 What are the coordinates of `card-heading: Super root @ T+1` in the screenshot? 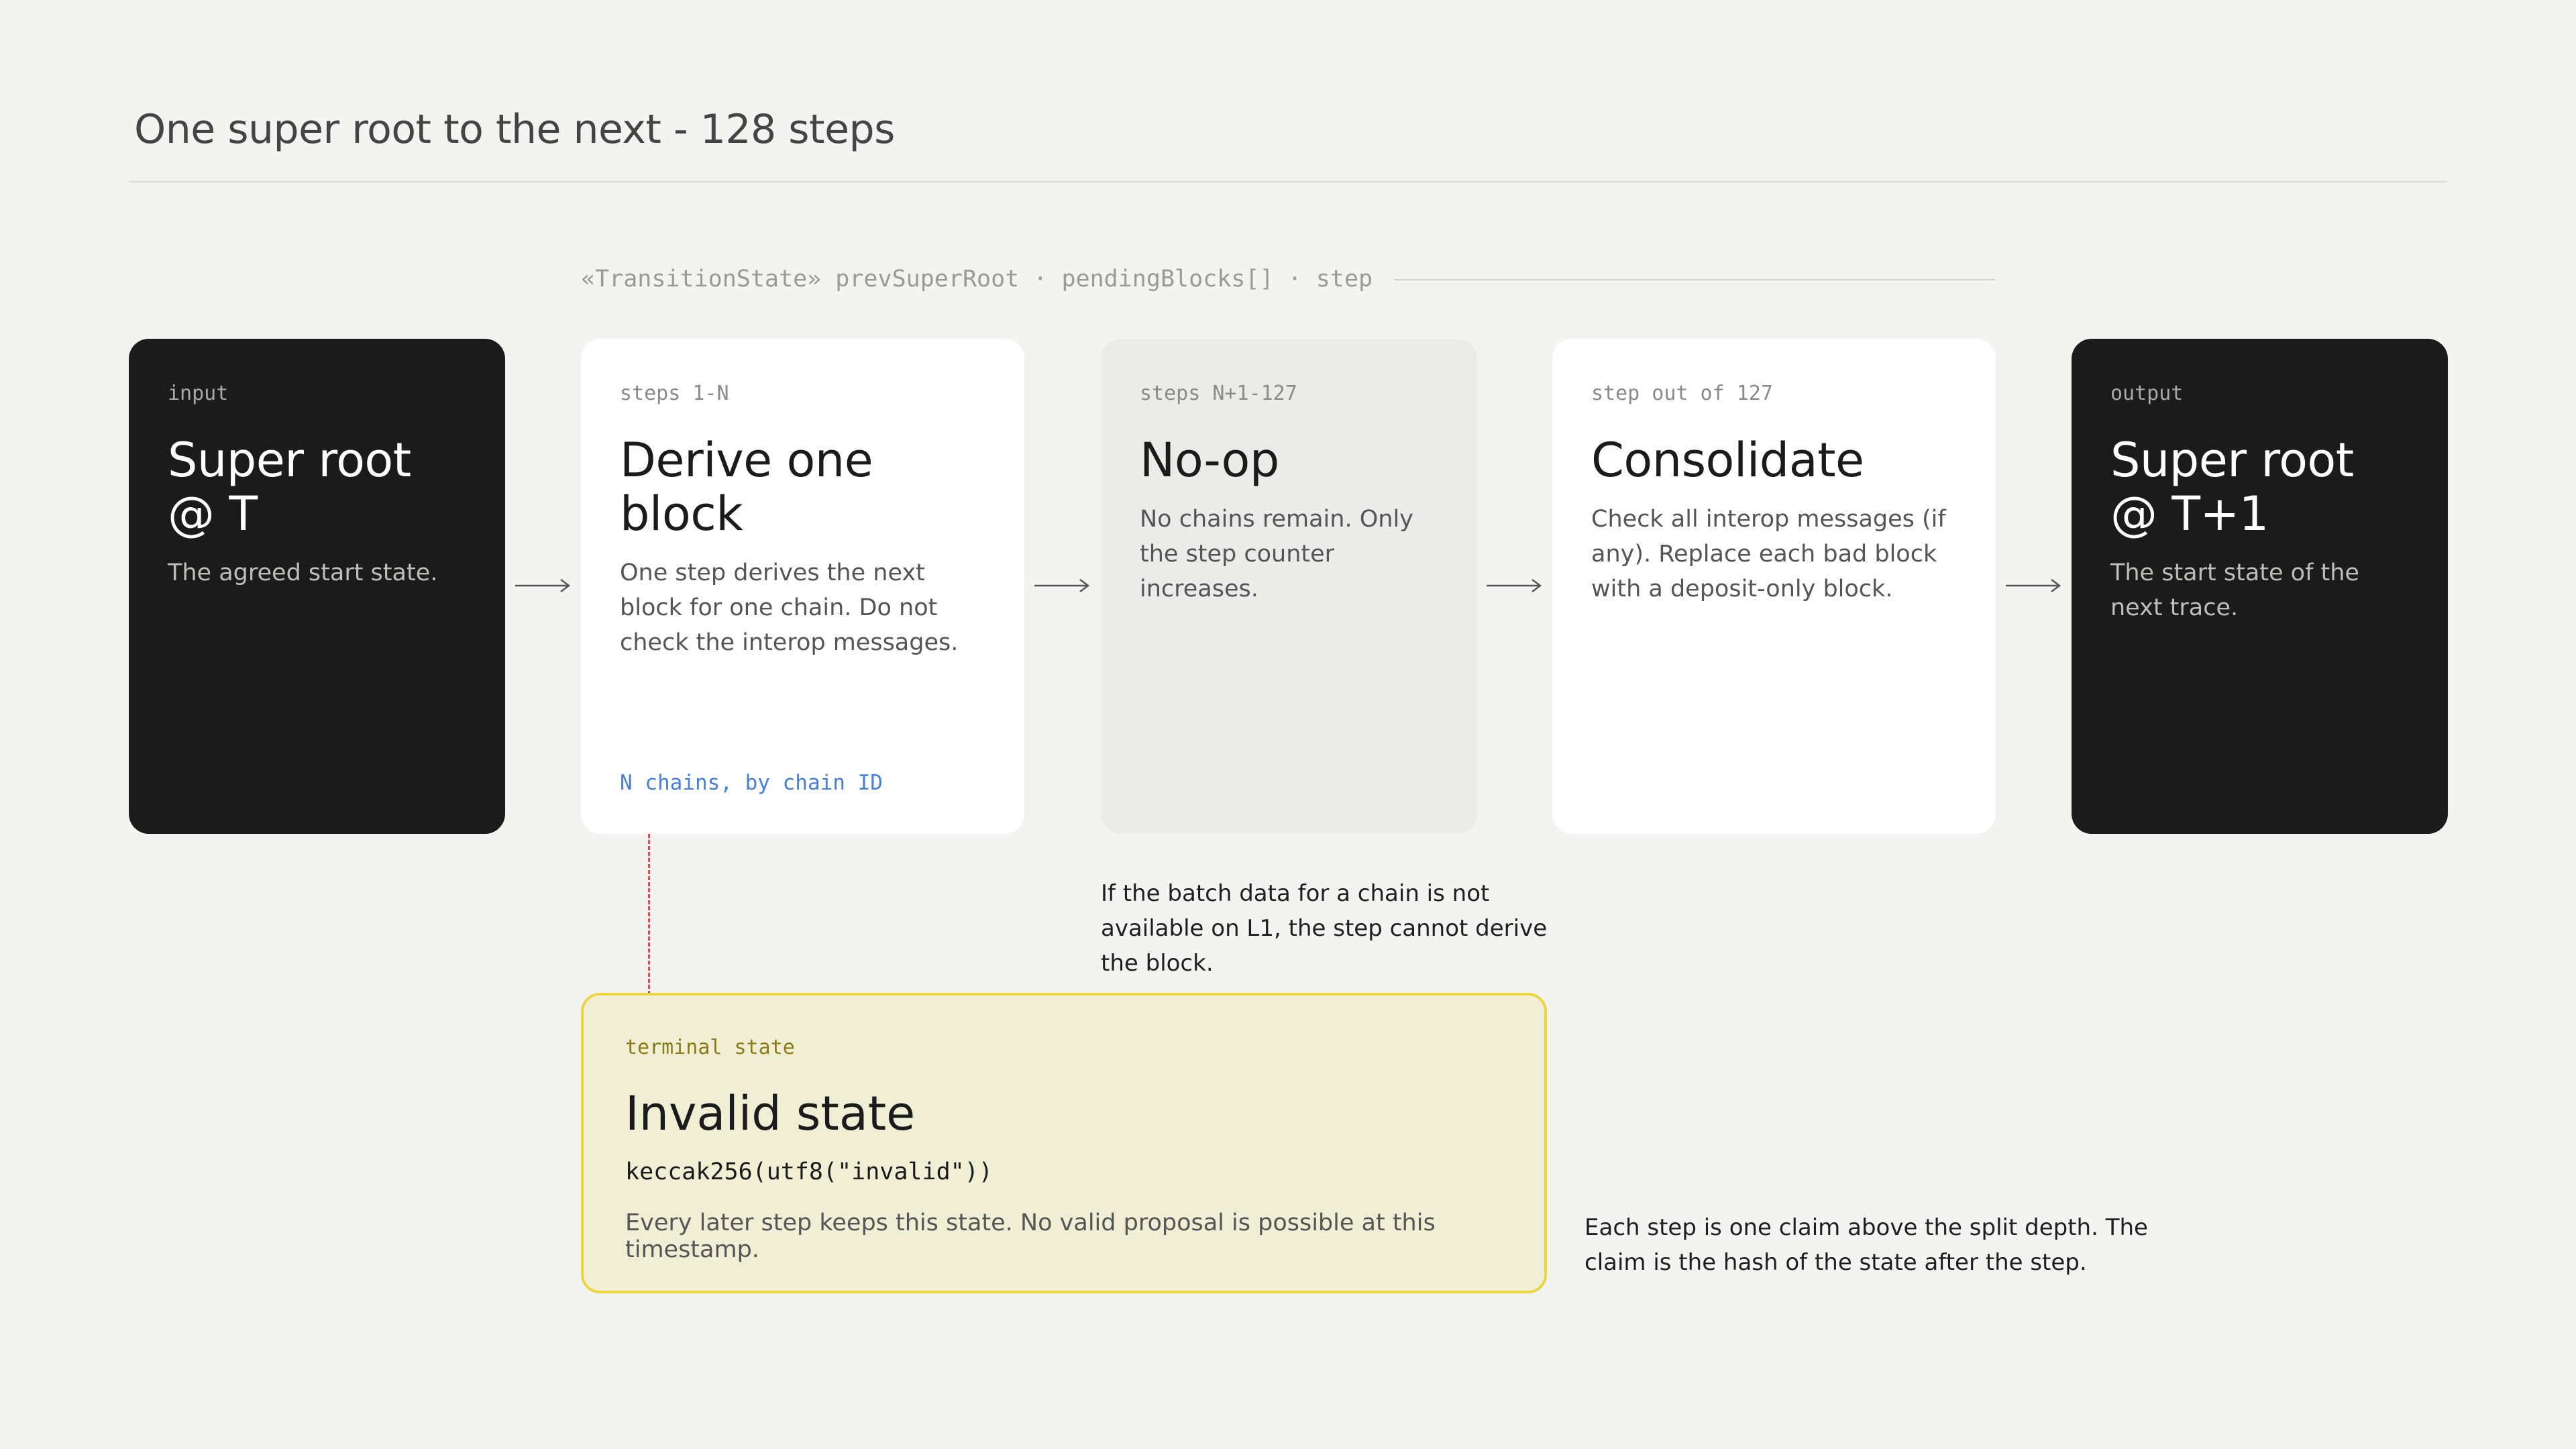 It's located at (2232, 487).